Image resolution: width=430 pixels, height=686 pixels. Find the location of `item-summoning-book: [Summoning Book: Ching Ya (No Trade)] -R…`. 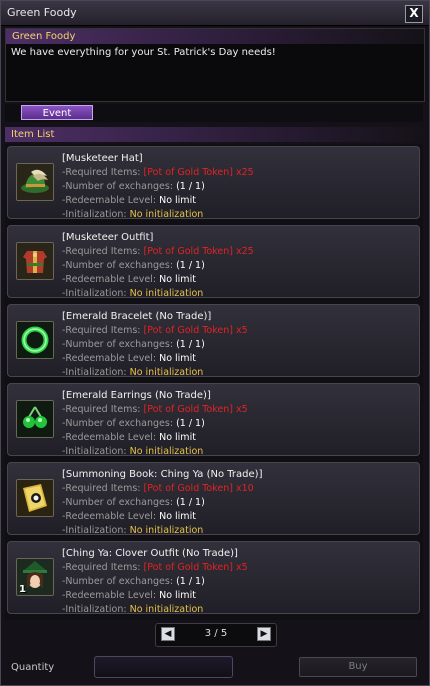

item-summoning-book: [Summoning Book: Ching Ya (No Trade)] -R… is located at coordinates (213, 500).